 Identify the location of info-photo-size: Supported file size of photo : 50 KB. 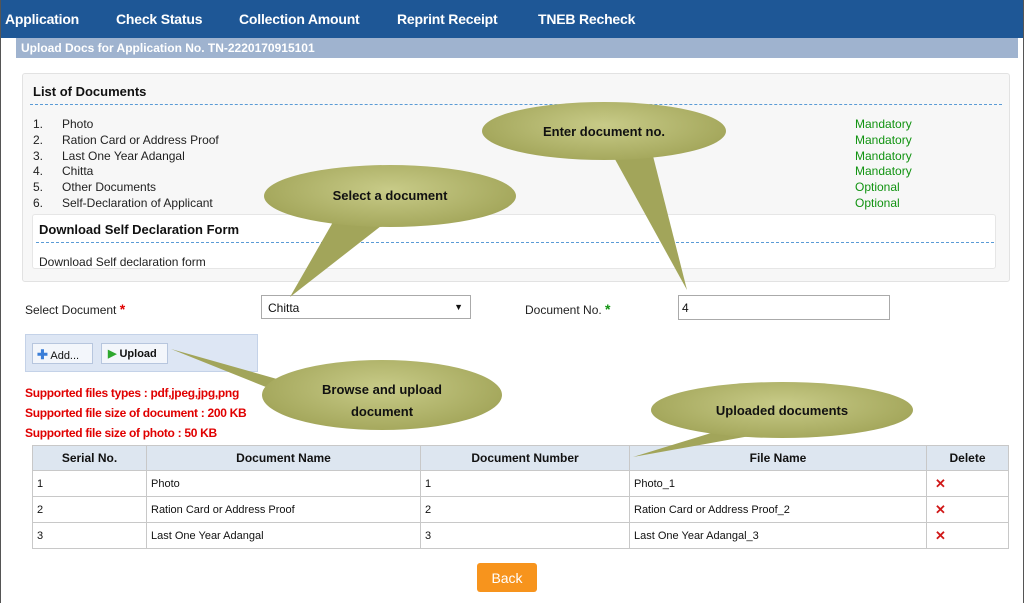
(121, 433).